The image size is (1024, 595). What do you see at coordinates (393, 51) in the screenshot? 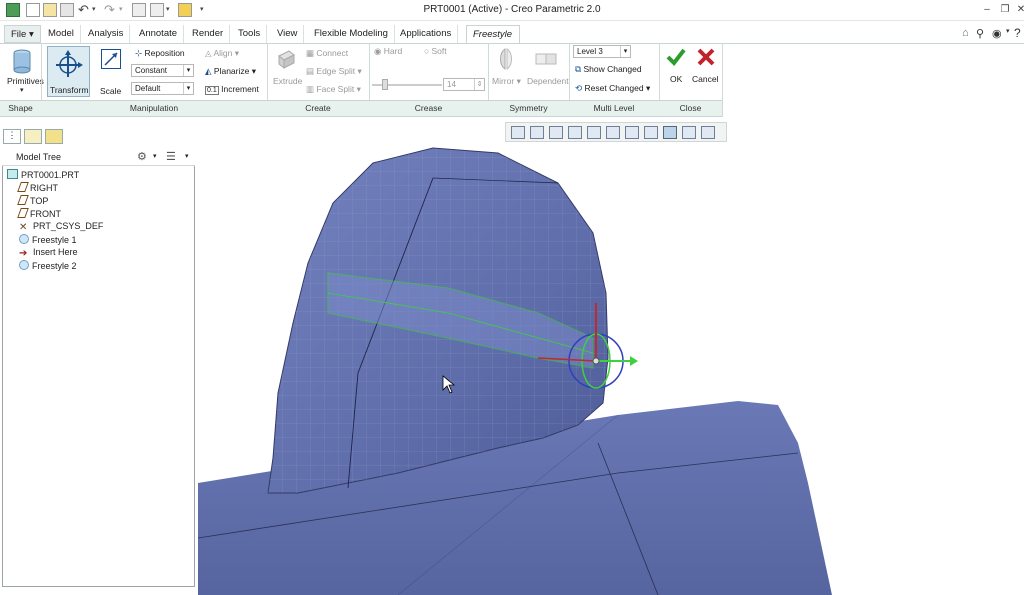
I see `hard-label: Hard` at bounding box center [393, 51].